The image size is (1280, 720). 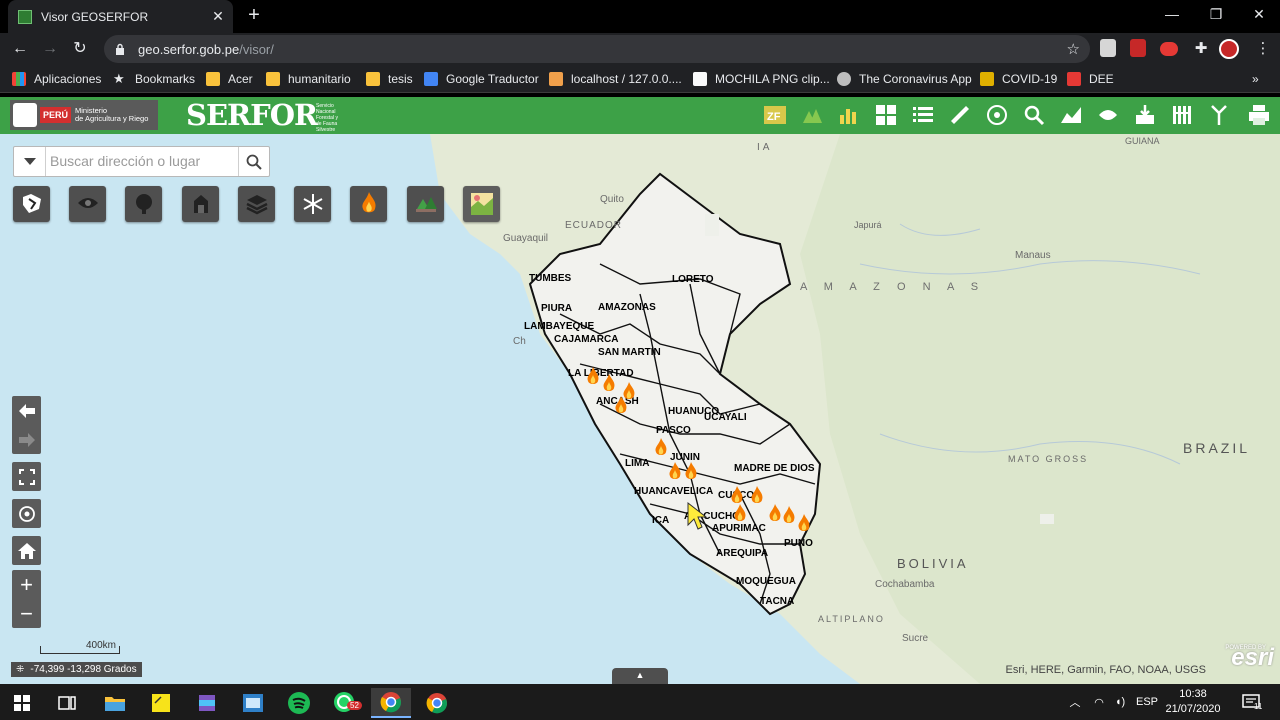 What do you see at coordinates (849, 115) in the screenshot?
I see `statistics-tool-icon` at bounding box center [849, 115].